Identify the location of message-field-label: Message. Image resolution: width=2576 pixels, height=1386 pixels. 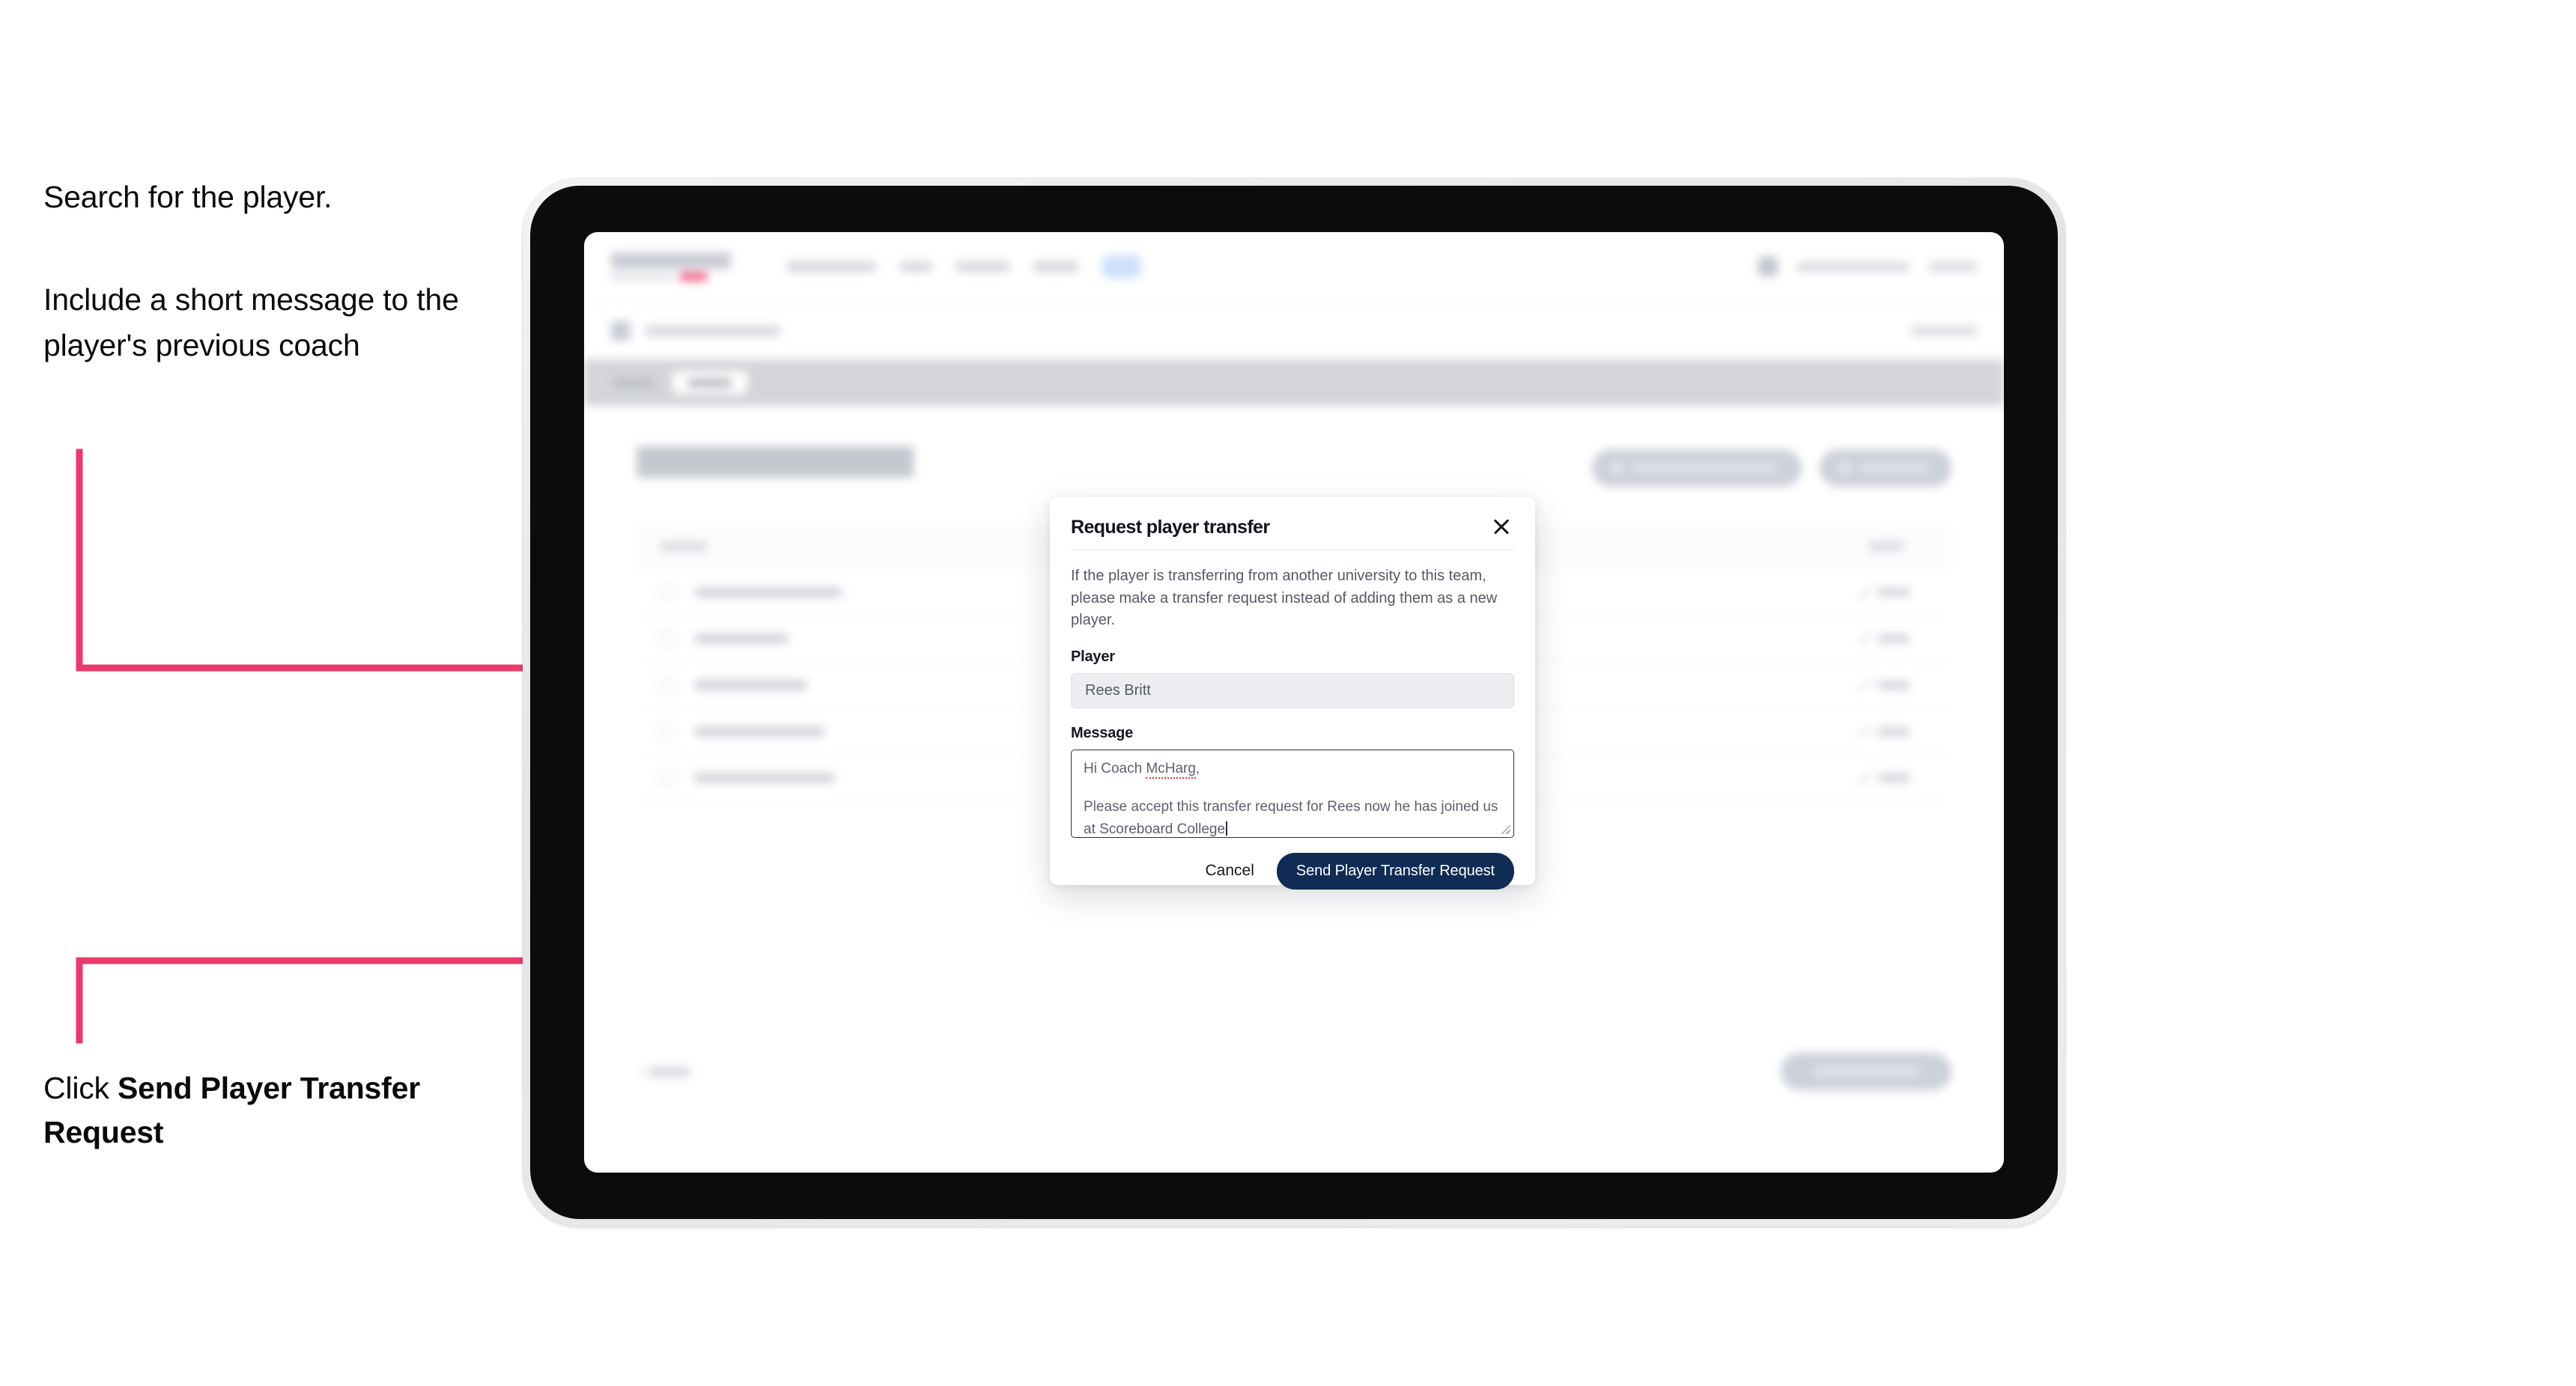
(1102, 733).